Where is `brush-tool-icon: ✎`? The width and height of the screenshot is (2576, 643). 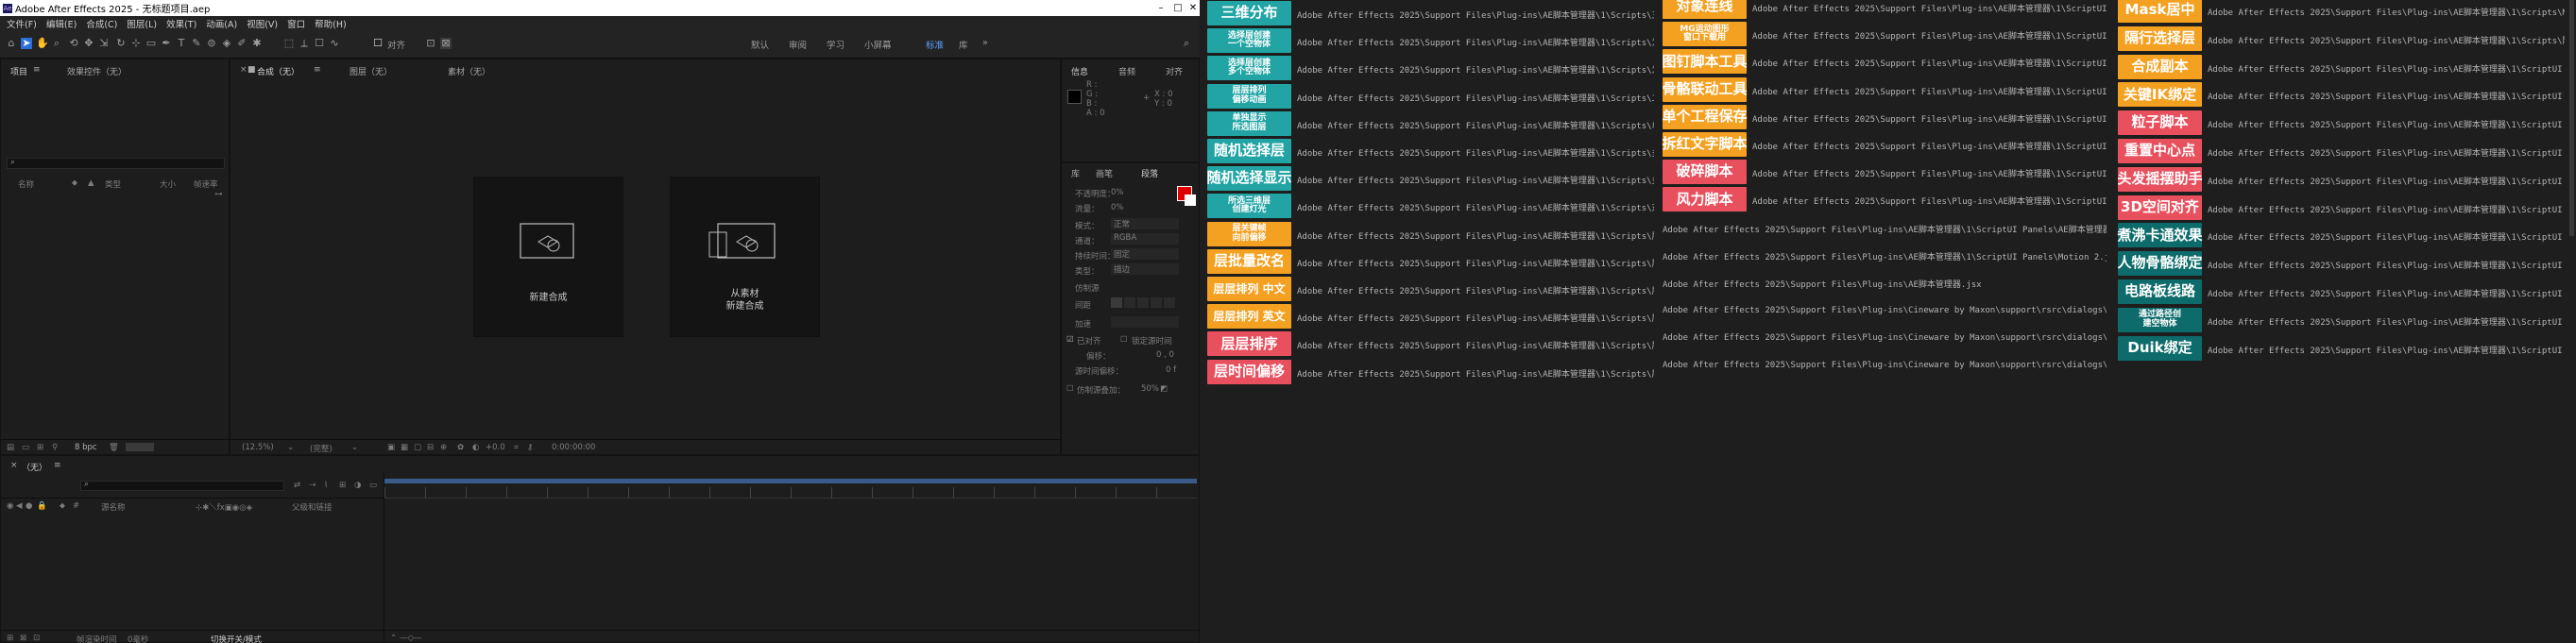 brush-tool-icon: ✎ is located at coordinates (197, 43).